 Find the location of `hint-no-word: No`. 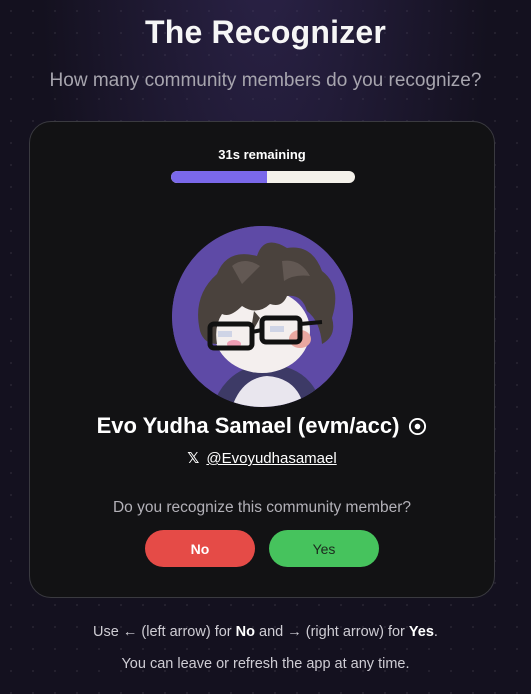

hint-no-word: No is located at coordinates (245, 632).